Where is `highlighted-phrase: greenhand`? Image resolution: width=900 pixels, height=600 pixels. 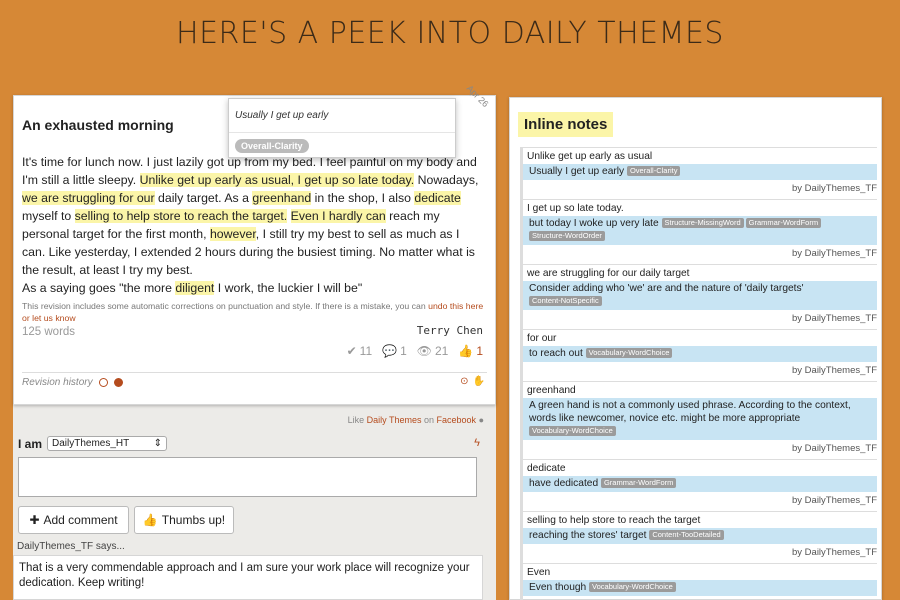
highlighted-phrase: greenhand is located at coordinates (282, 198).